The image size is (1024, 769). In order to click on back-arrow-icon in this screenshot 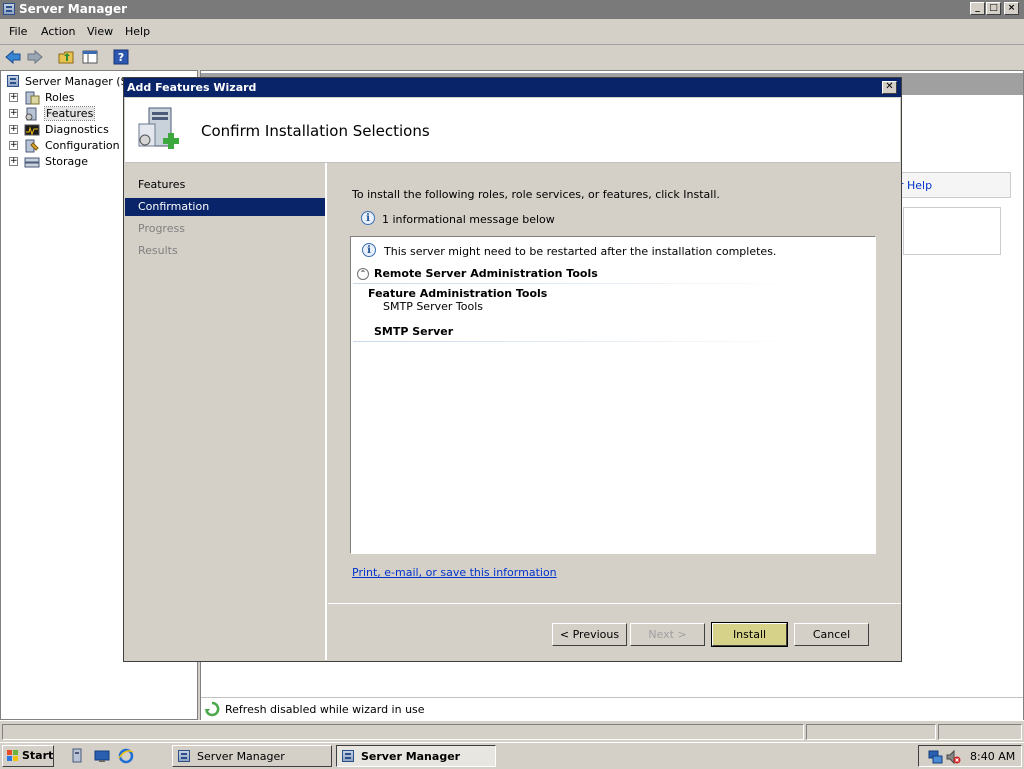, I will do `click(13, 57)`.